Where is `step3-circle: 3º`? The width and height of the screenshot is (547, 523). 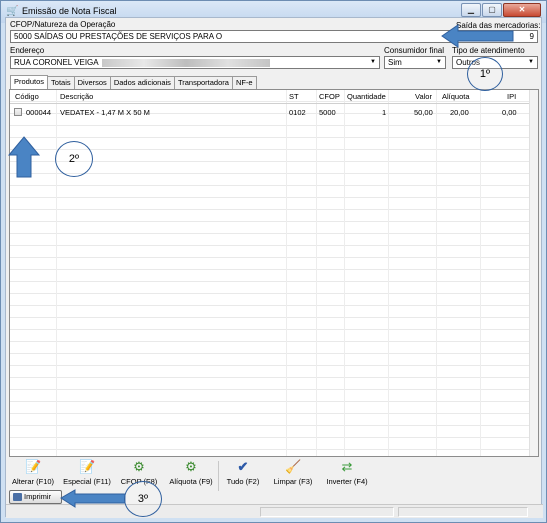 step3-circle: 3º is located at coordinates (143, 499).